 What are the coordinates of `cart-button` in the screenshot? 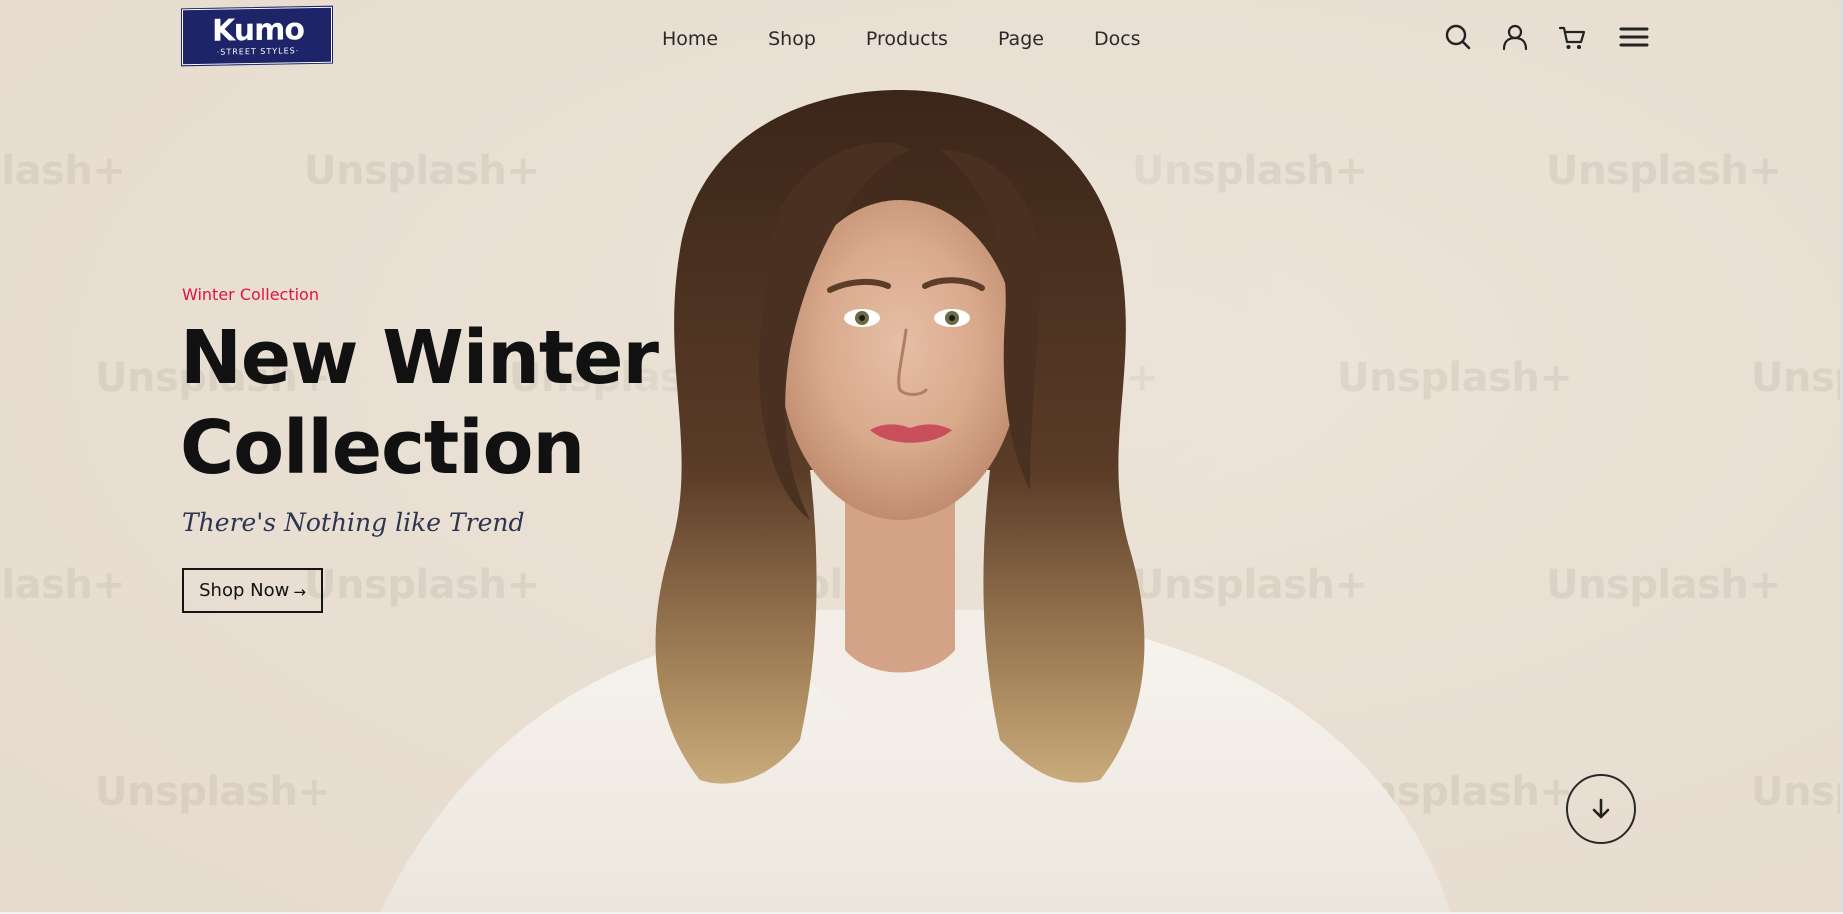 It's located at (1572, 37).